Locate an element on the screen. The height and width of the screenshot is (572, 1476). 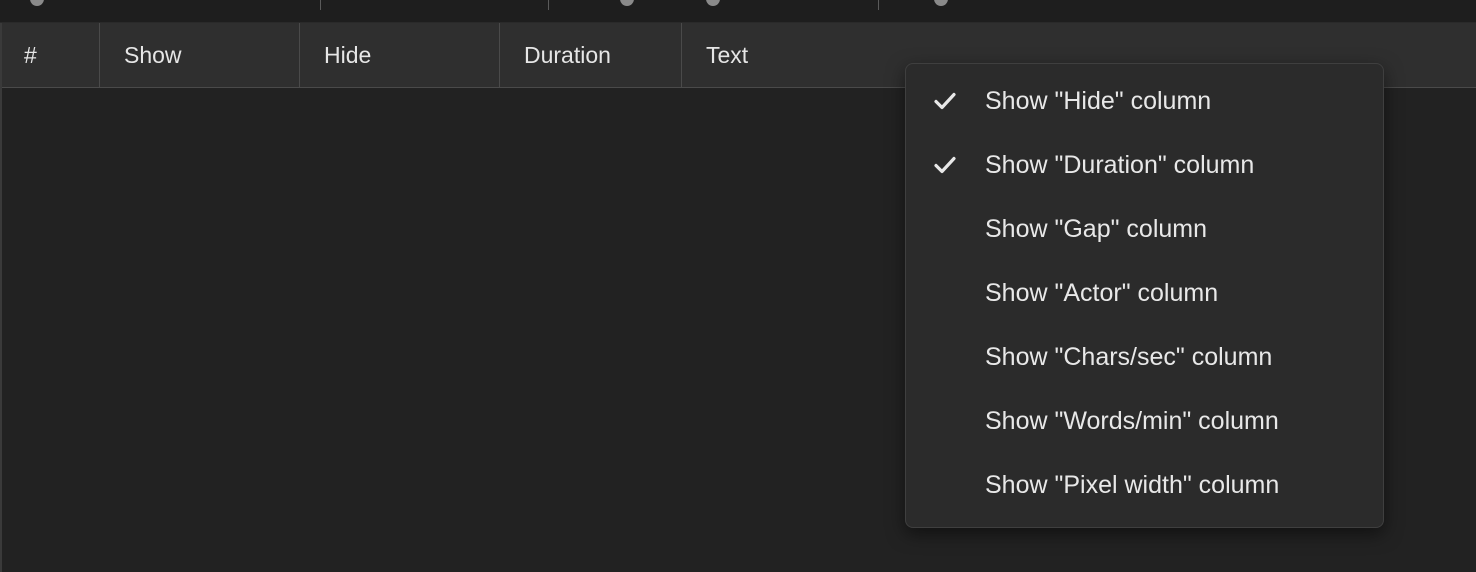
menu-item-label: Show "Actor" column is located at coordinates (1102, 292).